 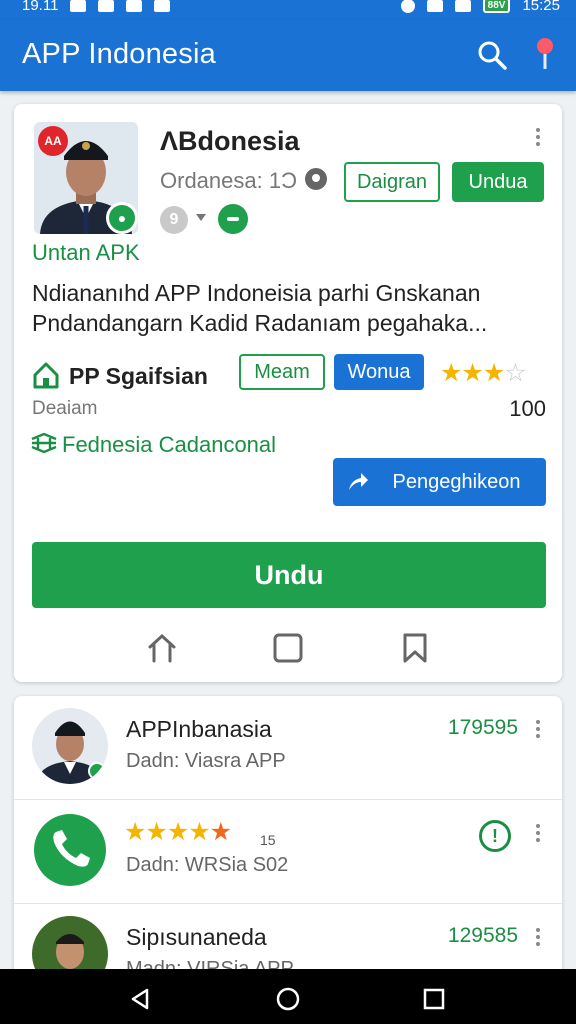 I want to click on app-bar: APP Indonesia, so click(x=288, y=55).